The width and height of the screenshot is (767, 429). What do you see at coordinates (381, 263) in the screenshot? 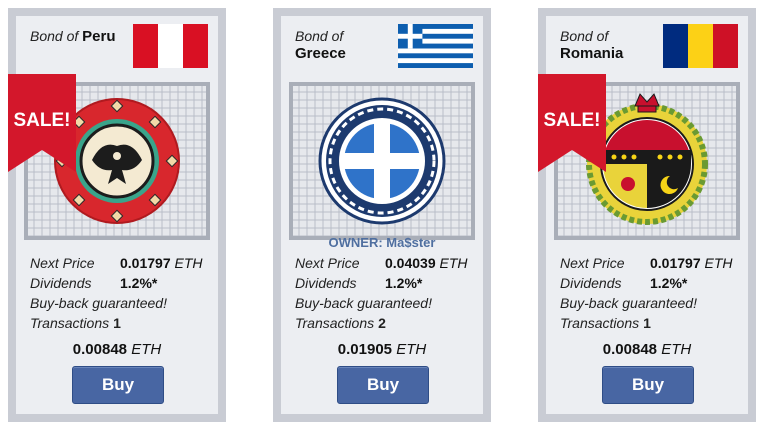
I see `next-price-row: Next Price 0.04039 ETH` at bounding box center [381, 263].